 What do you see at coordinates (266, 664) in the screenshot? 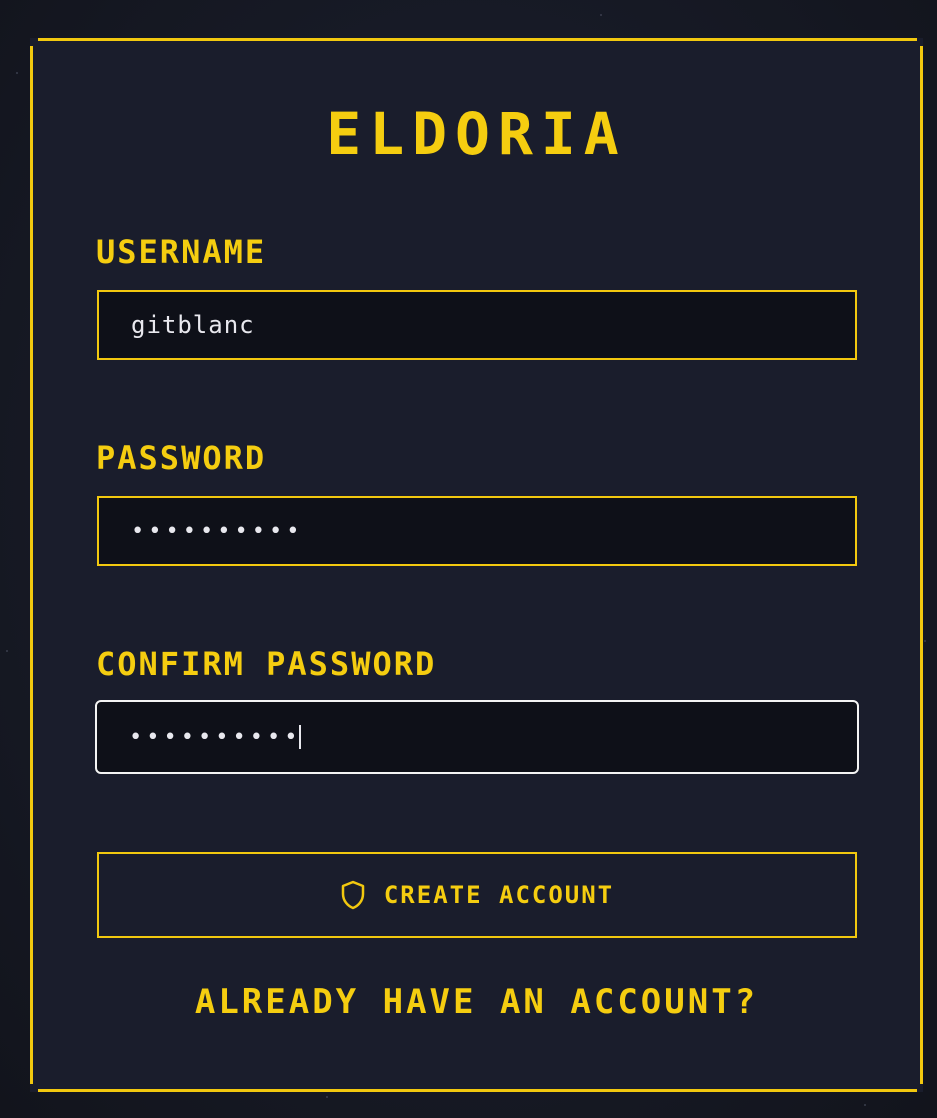
I see `confirm-password-label: CONFIRM PASSWORD` at bounding box center [266, 664].